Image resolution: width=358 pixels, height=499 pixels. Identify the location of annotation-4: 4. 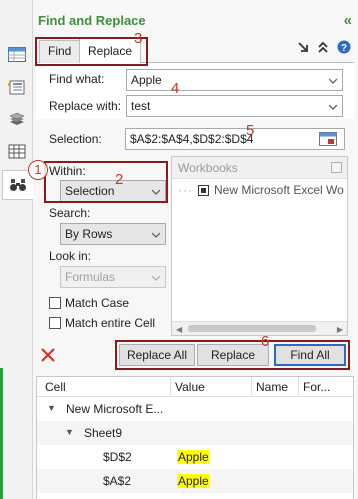
(175, 88).